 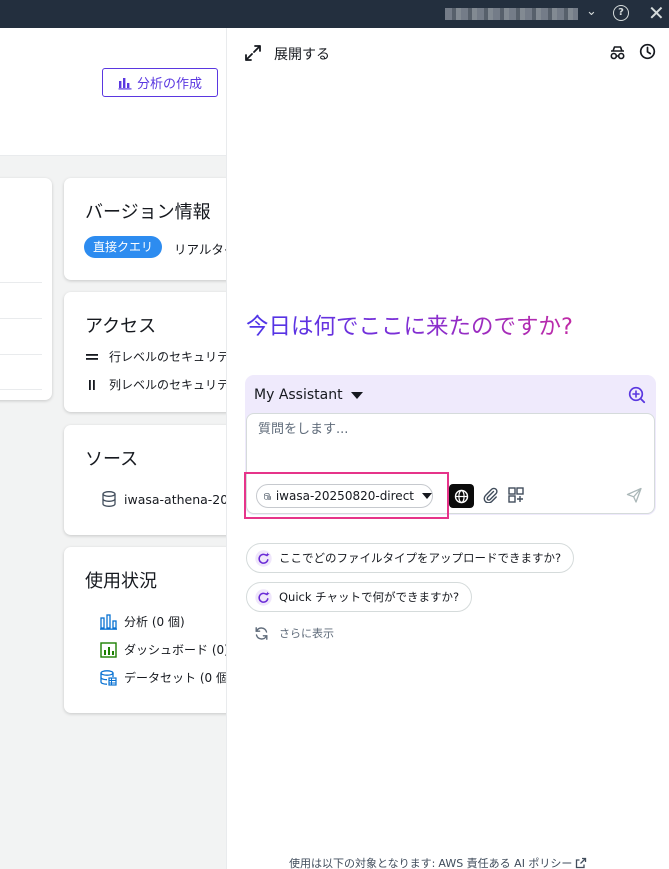 What do you see at coordinates (167, 357) in the screenshot?
I see `row-level-security-label: 行レベルのセキュリティ` at bounding box center [167, 357].